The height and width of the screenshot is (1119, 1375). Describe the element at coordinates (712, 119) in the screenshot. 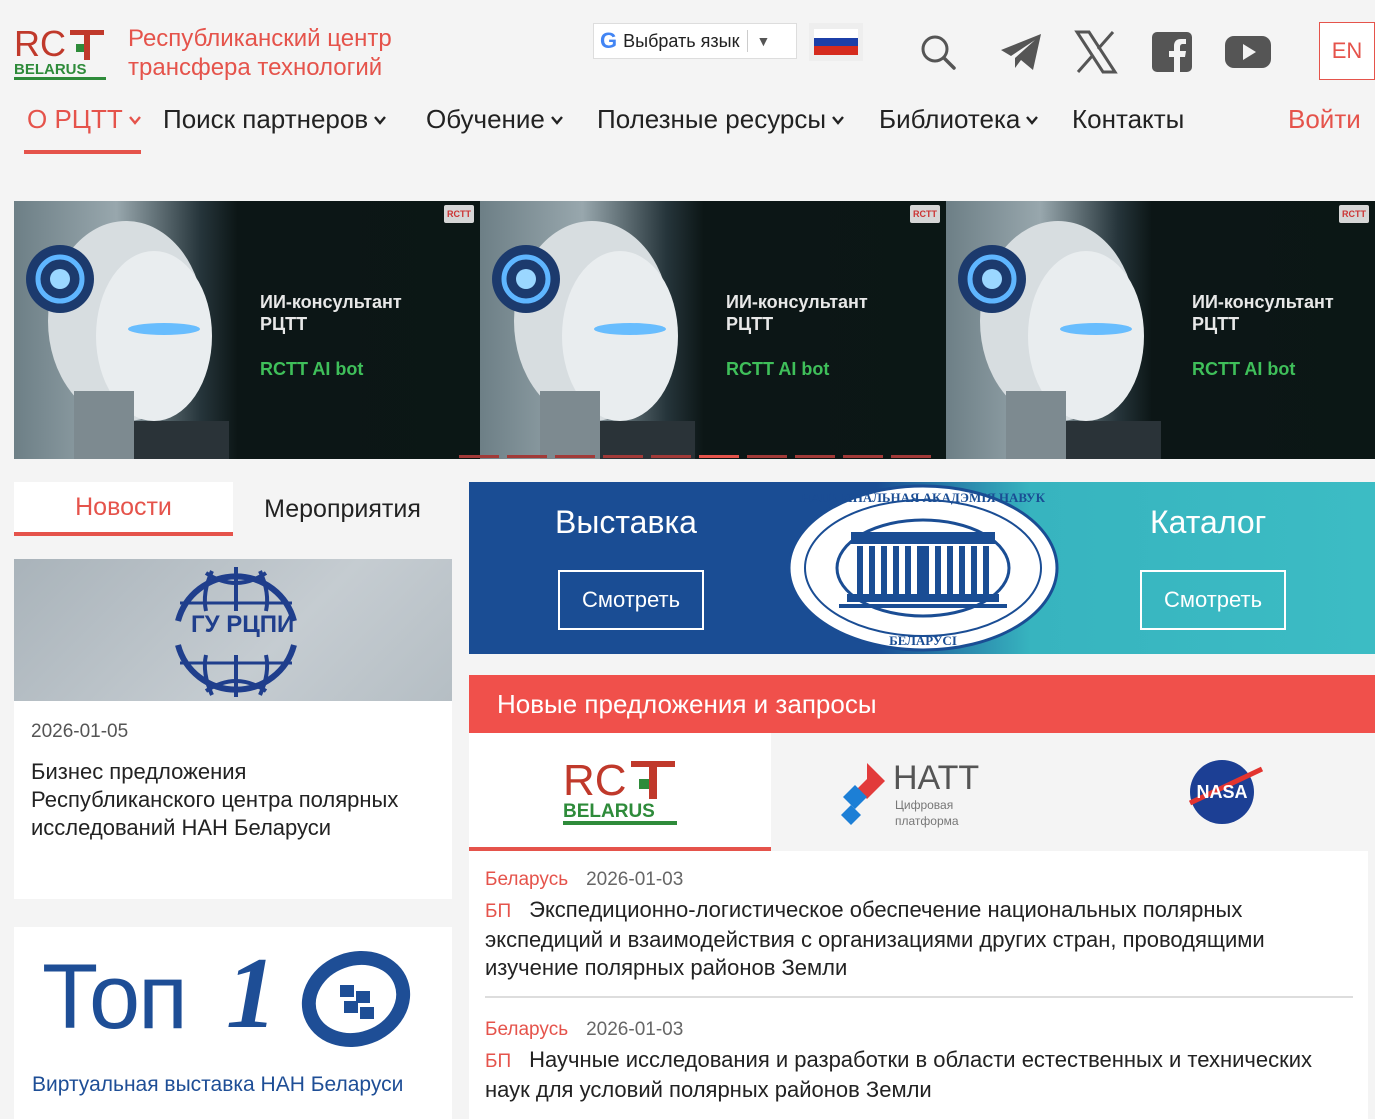

I see `nav-item-label: Полезные ресурсы` at that location.